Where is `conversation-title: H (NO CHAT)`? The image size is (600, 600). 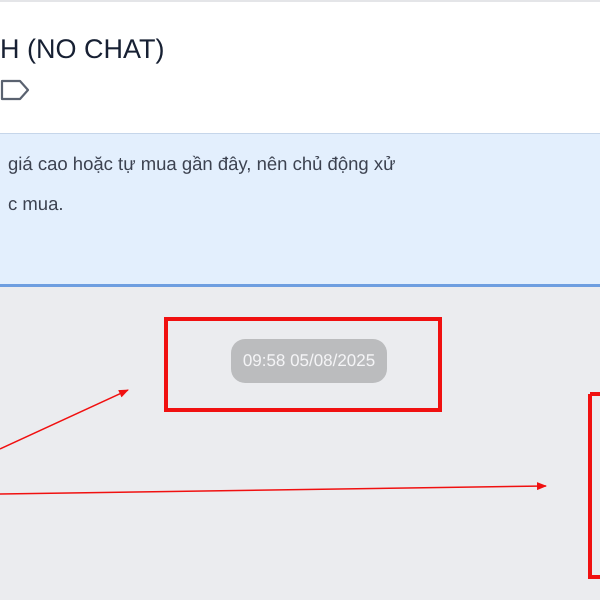
conversation-title: H (NO CHAT) is located at coordinates (83, 49).